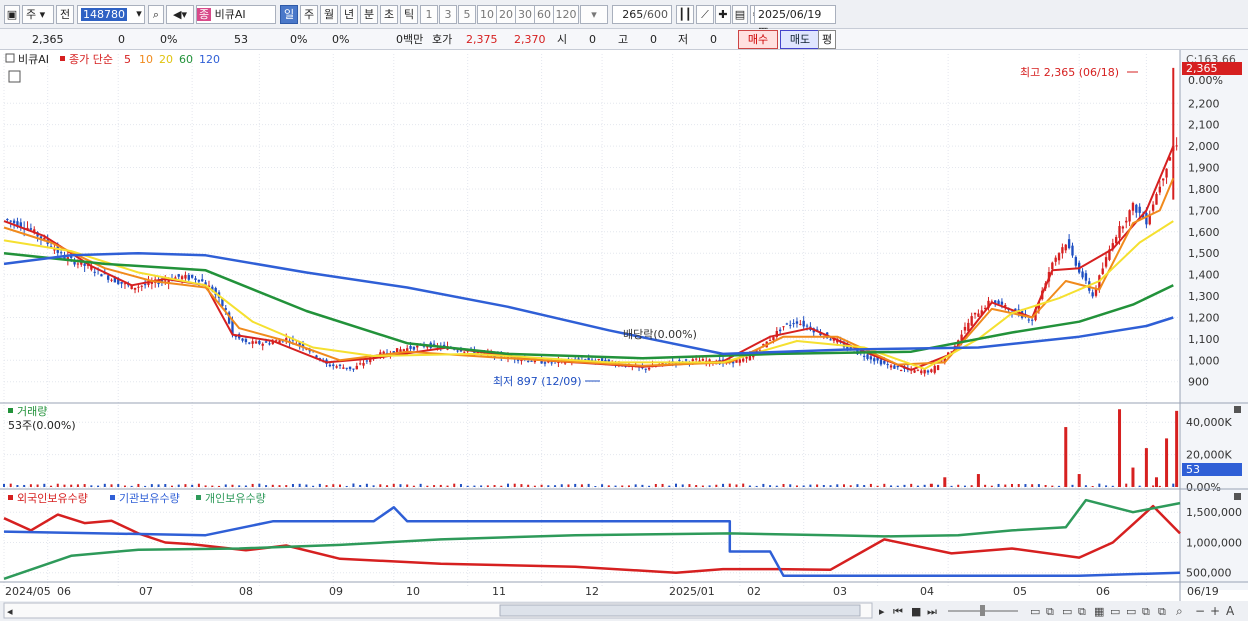 The width and height of the screenshot is (1248, 624). I want to click on scroll-thumb, so click(680, 610).